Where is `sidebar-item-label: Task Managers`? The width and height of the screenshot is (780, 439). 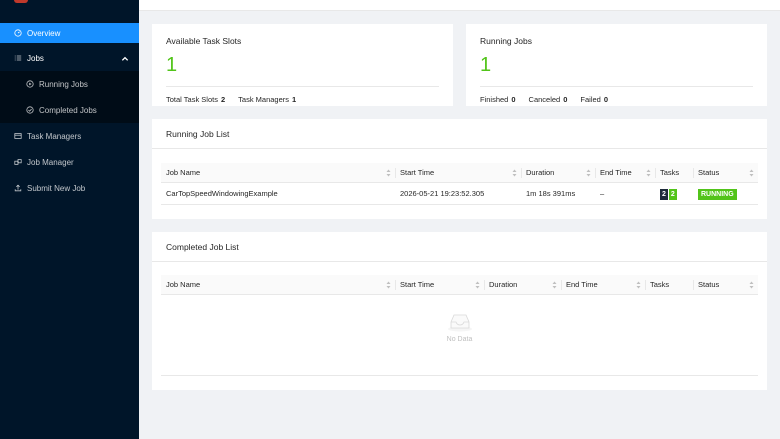
sidebar-item-label: Task Managers is located at coordinates (54, 136).